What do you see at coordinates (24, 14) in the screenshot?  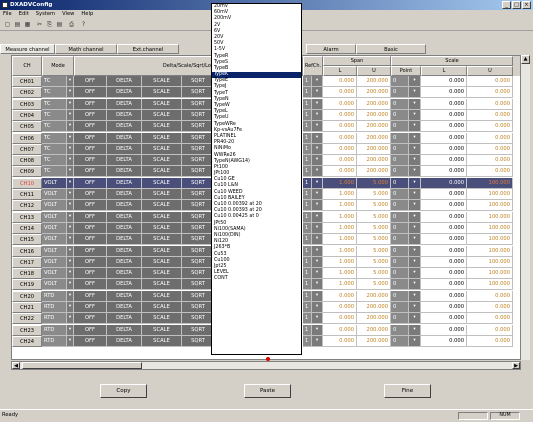 I see `menu-edit: Edit` at bounding box center [24, 14].